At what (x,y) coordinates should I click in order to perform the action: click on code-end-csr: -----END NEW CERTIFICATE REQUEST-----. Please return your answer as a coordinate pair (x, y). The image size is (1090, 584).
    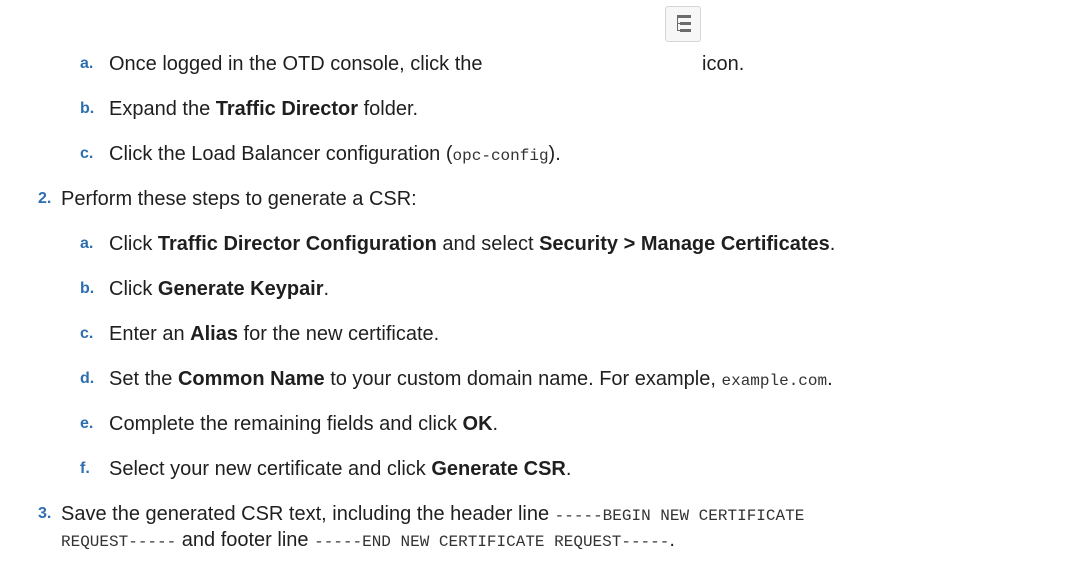
    Looking at the image, I should click on (492, 542).